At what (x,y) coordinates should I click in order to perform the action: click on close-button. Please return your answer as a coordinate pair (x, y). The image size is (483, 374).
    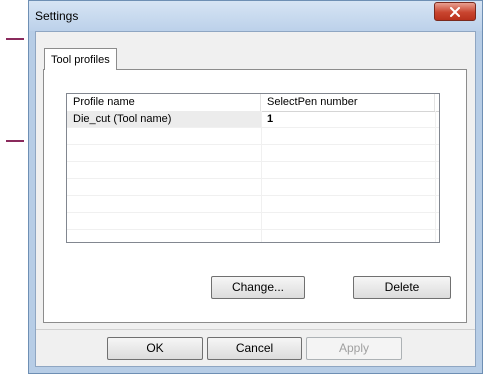
    Looking at the image, I should click on (455, 11).